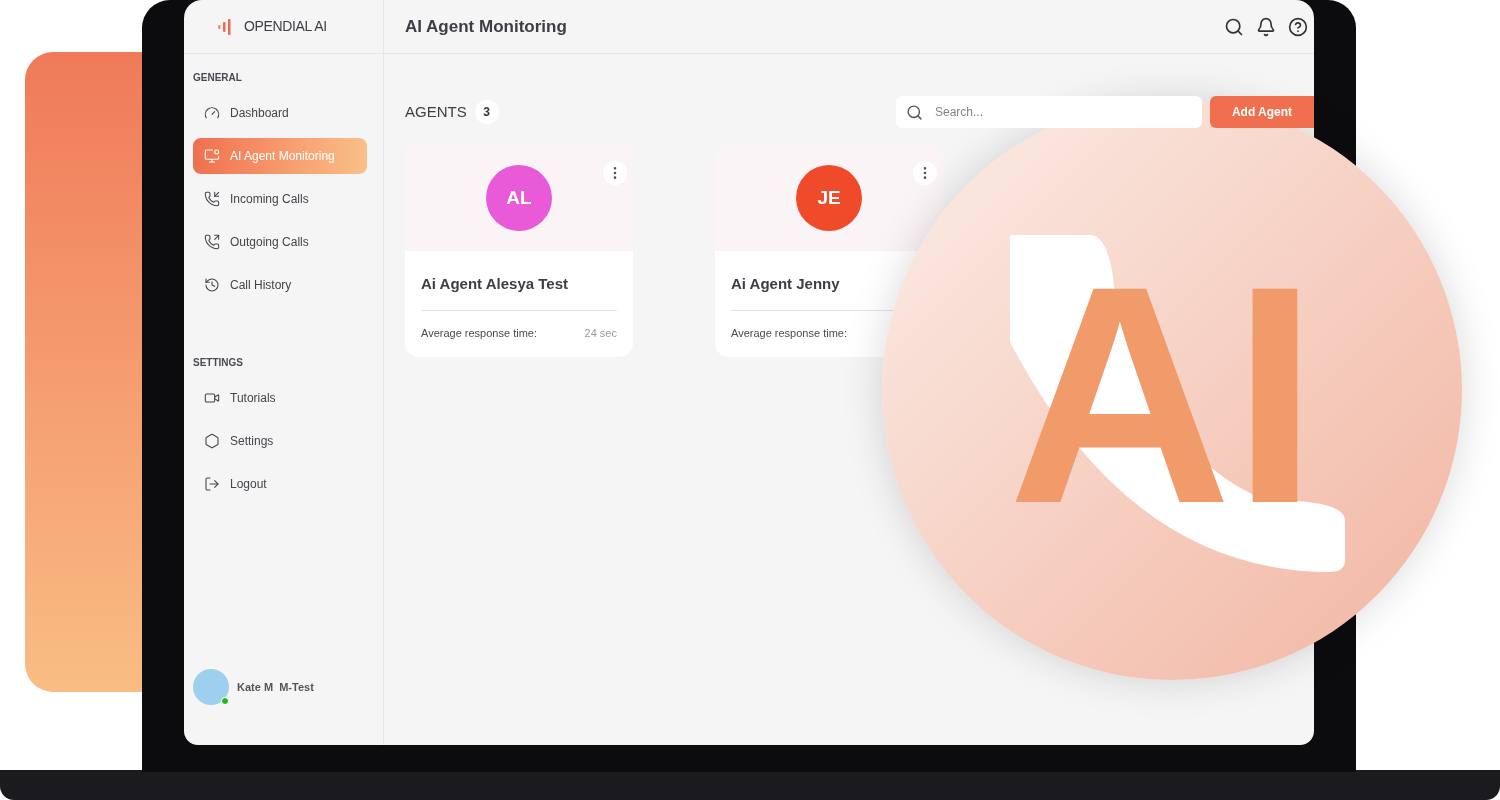 The image size is (1500, 800). Describe the element at coordinates (212, 156) in the screenshot. I see `monitor-icon` at that location.